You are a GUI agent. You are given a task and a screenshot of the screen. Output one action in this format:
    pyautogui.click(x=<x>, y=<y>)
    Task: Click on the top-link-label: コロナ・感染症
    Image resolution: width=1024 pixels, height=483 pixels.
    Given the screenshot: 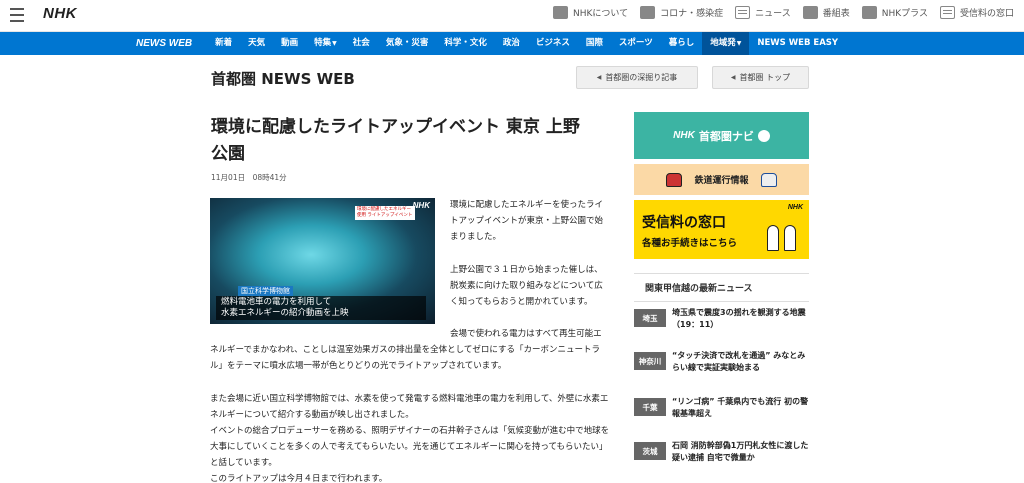 What is the action you would take?
    pyautogui.click(x=692, y=14)
    